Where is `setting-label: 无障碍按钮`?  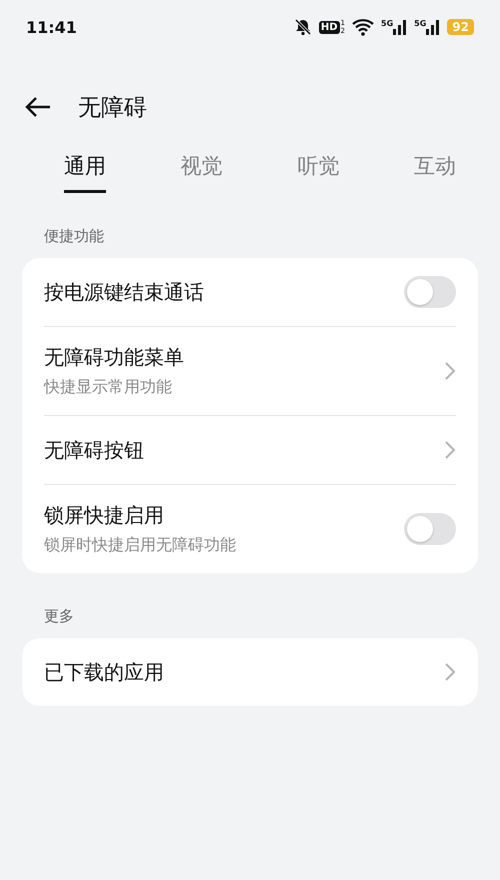
setting-label: 无障碍按钮 is located at coordinates (94, 450).